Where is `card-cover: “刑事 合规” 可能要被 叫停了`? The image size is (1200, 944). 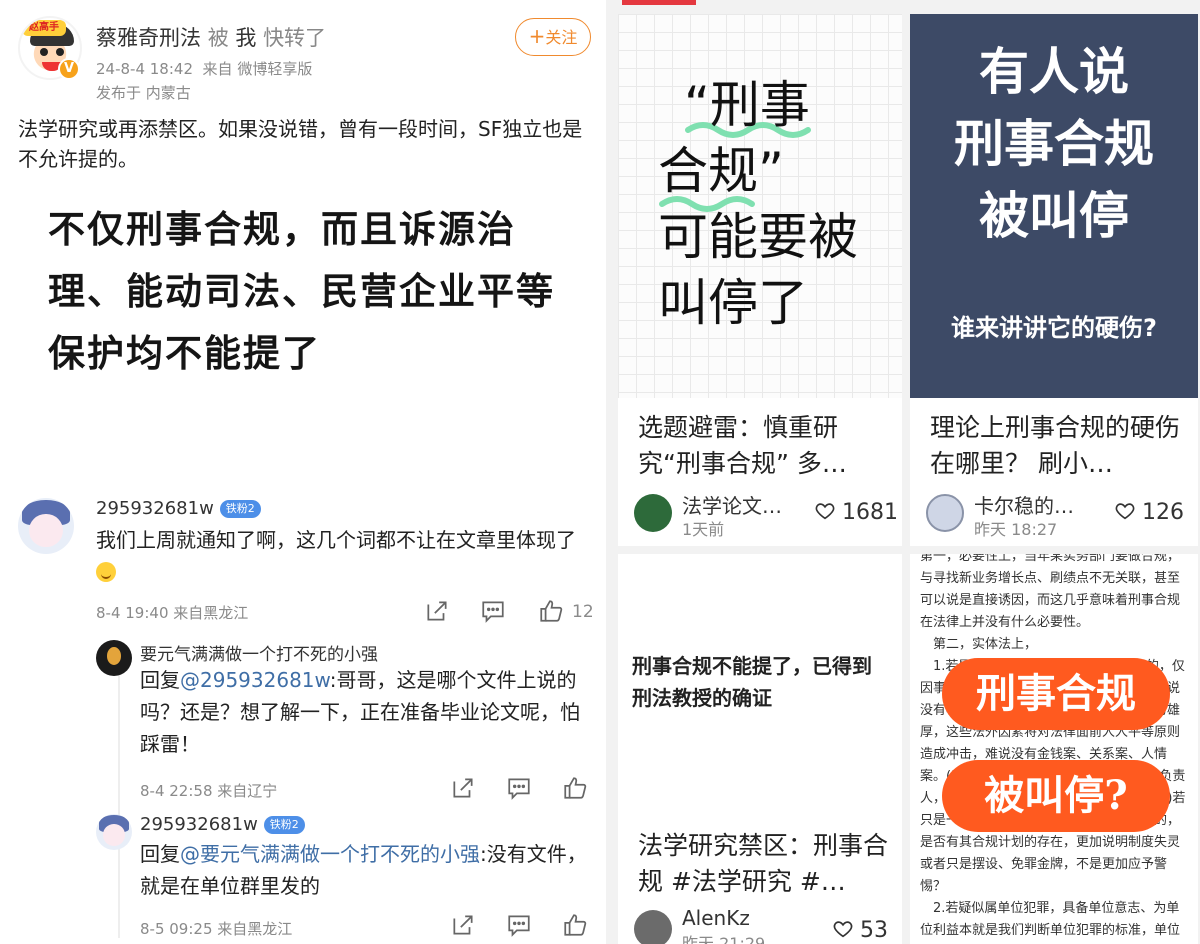
card-cover: “刑事 合规” 可能要被 叫停了 is located at coordinates (760, 206).